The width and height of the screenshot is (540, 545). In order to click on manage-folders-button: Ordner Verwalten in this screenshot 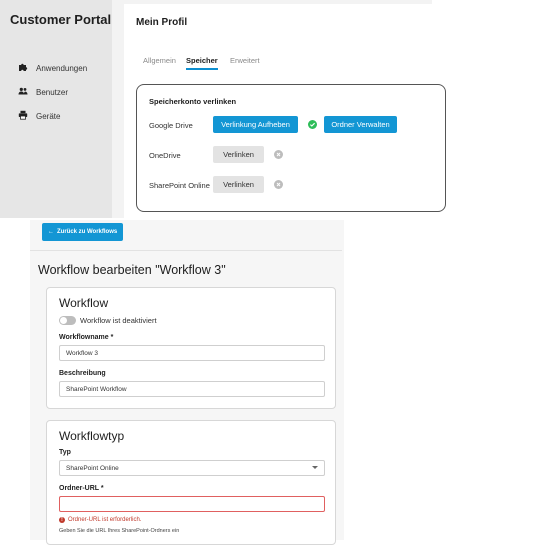, I will do `click(360, 124)`.